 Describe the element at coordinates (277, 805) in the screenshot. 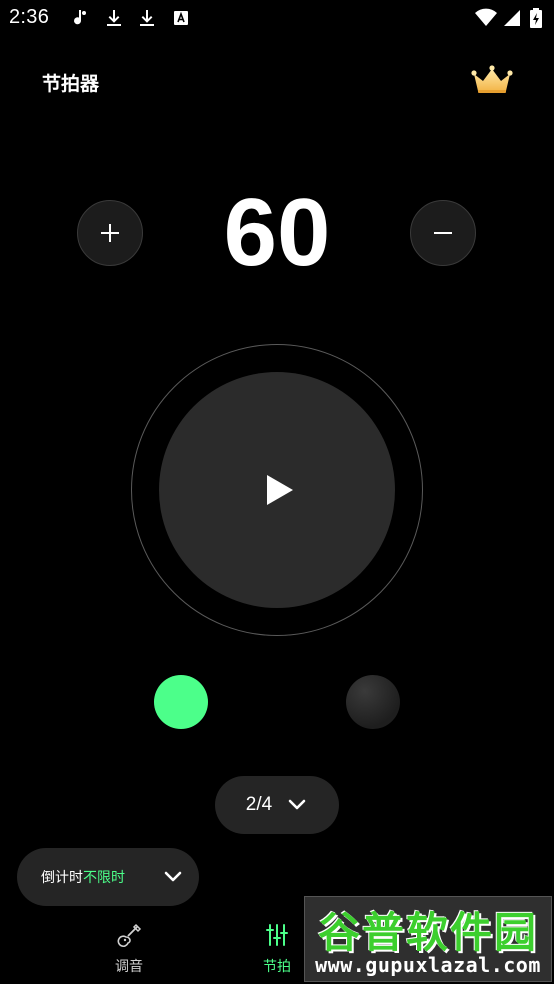

I see `time-signature-selector: 2/4` at that location.